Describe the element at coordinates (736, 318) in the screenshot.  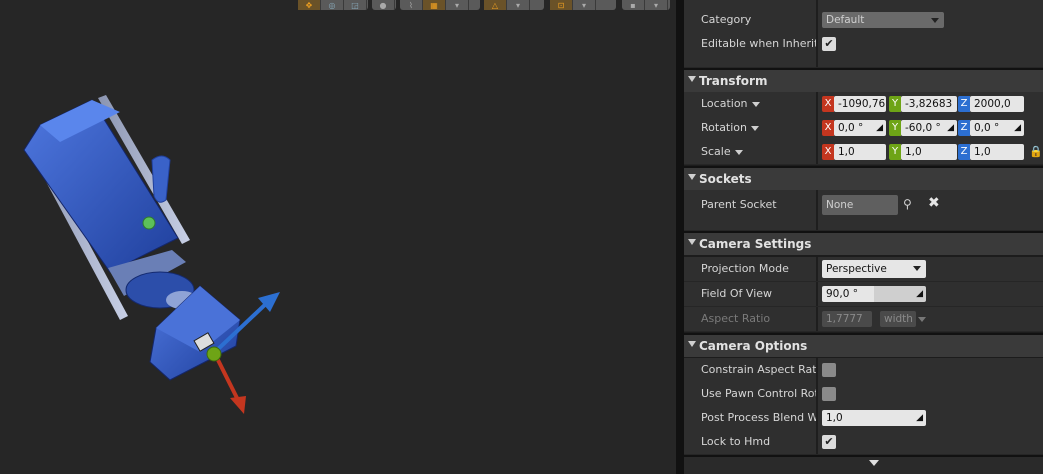
I see `aspect-ratio-label: Aspect Ratio` at that location.